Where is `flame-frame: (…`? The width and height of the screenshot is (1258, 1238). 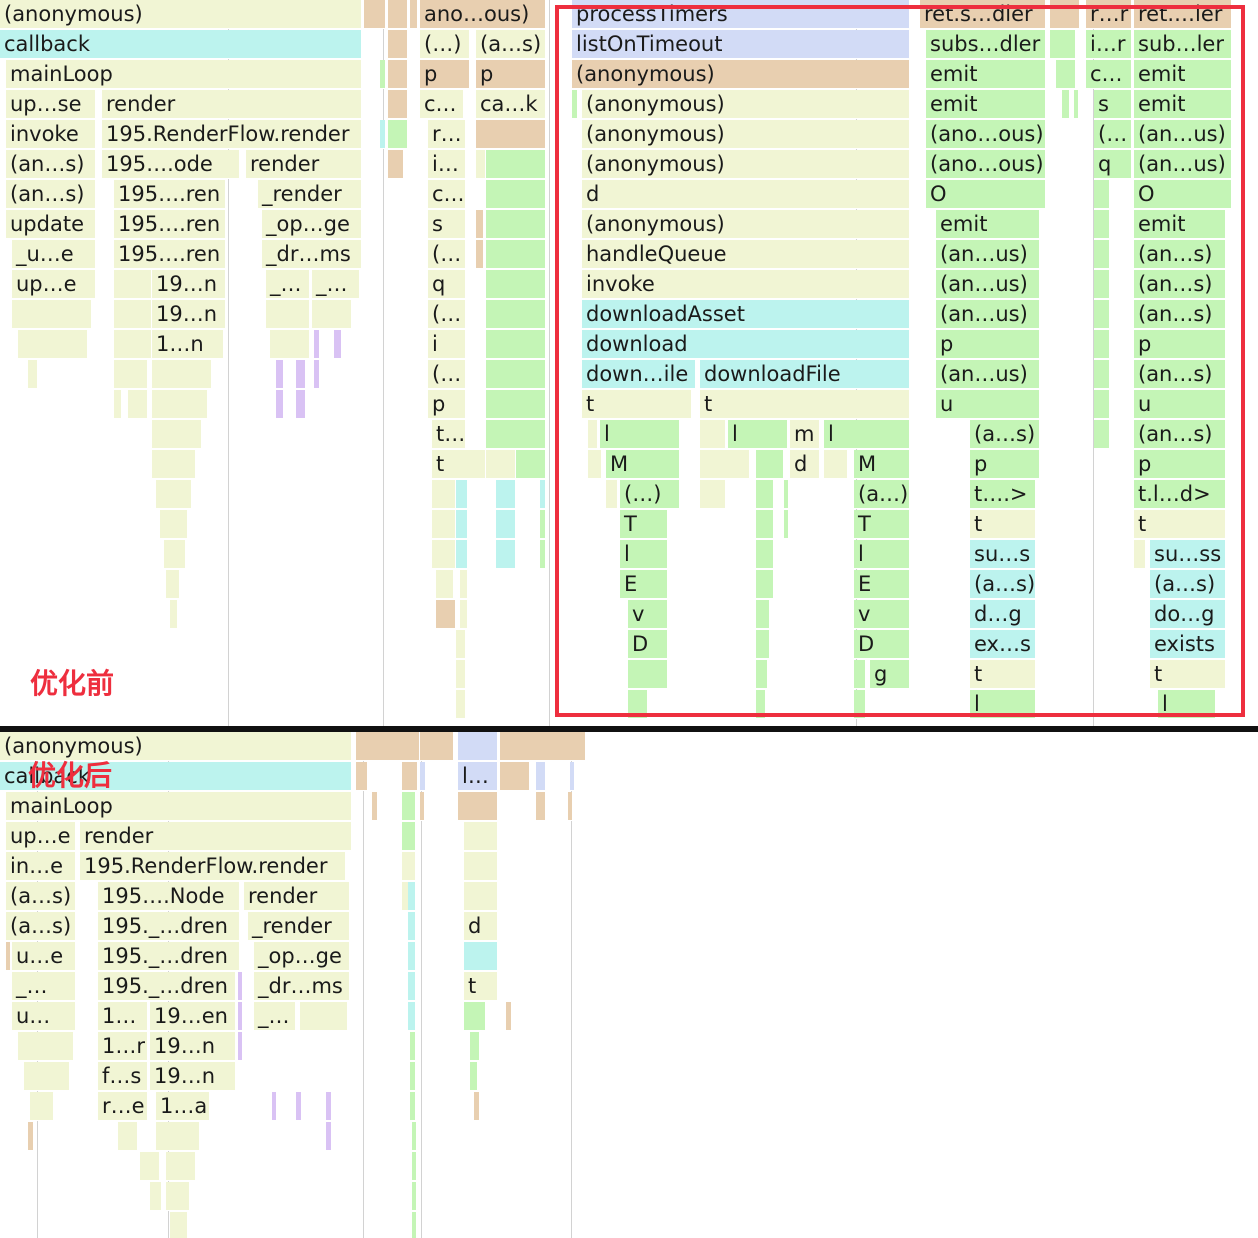 flame-frame: (… is located at coordinates (1113, 134).